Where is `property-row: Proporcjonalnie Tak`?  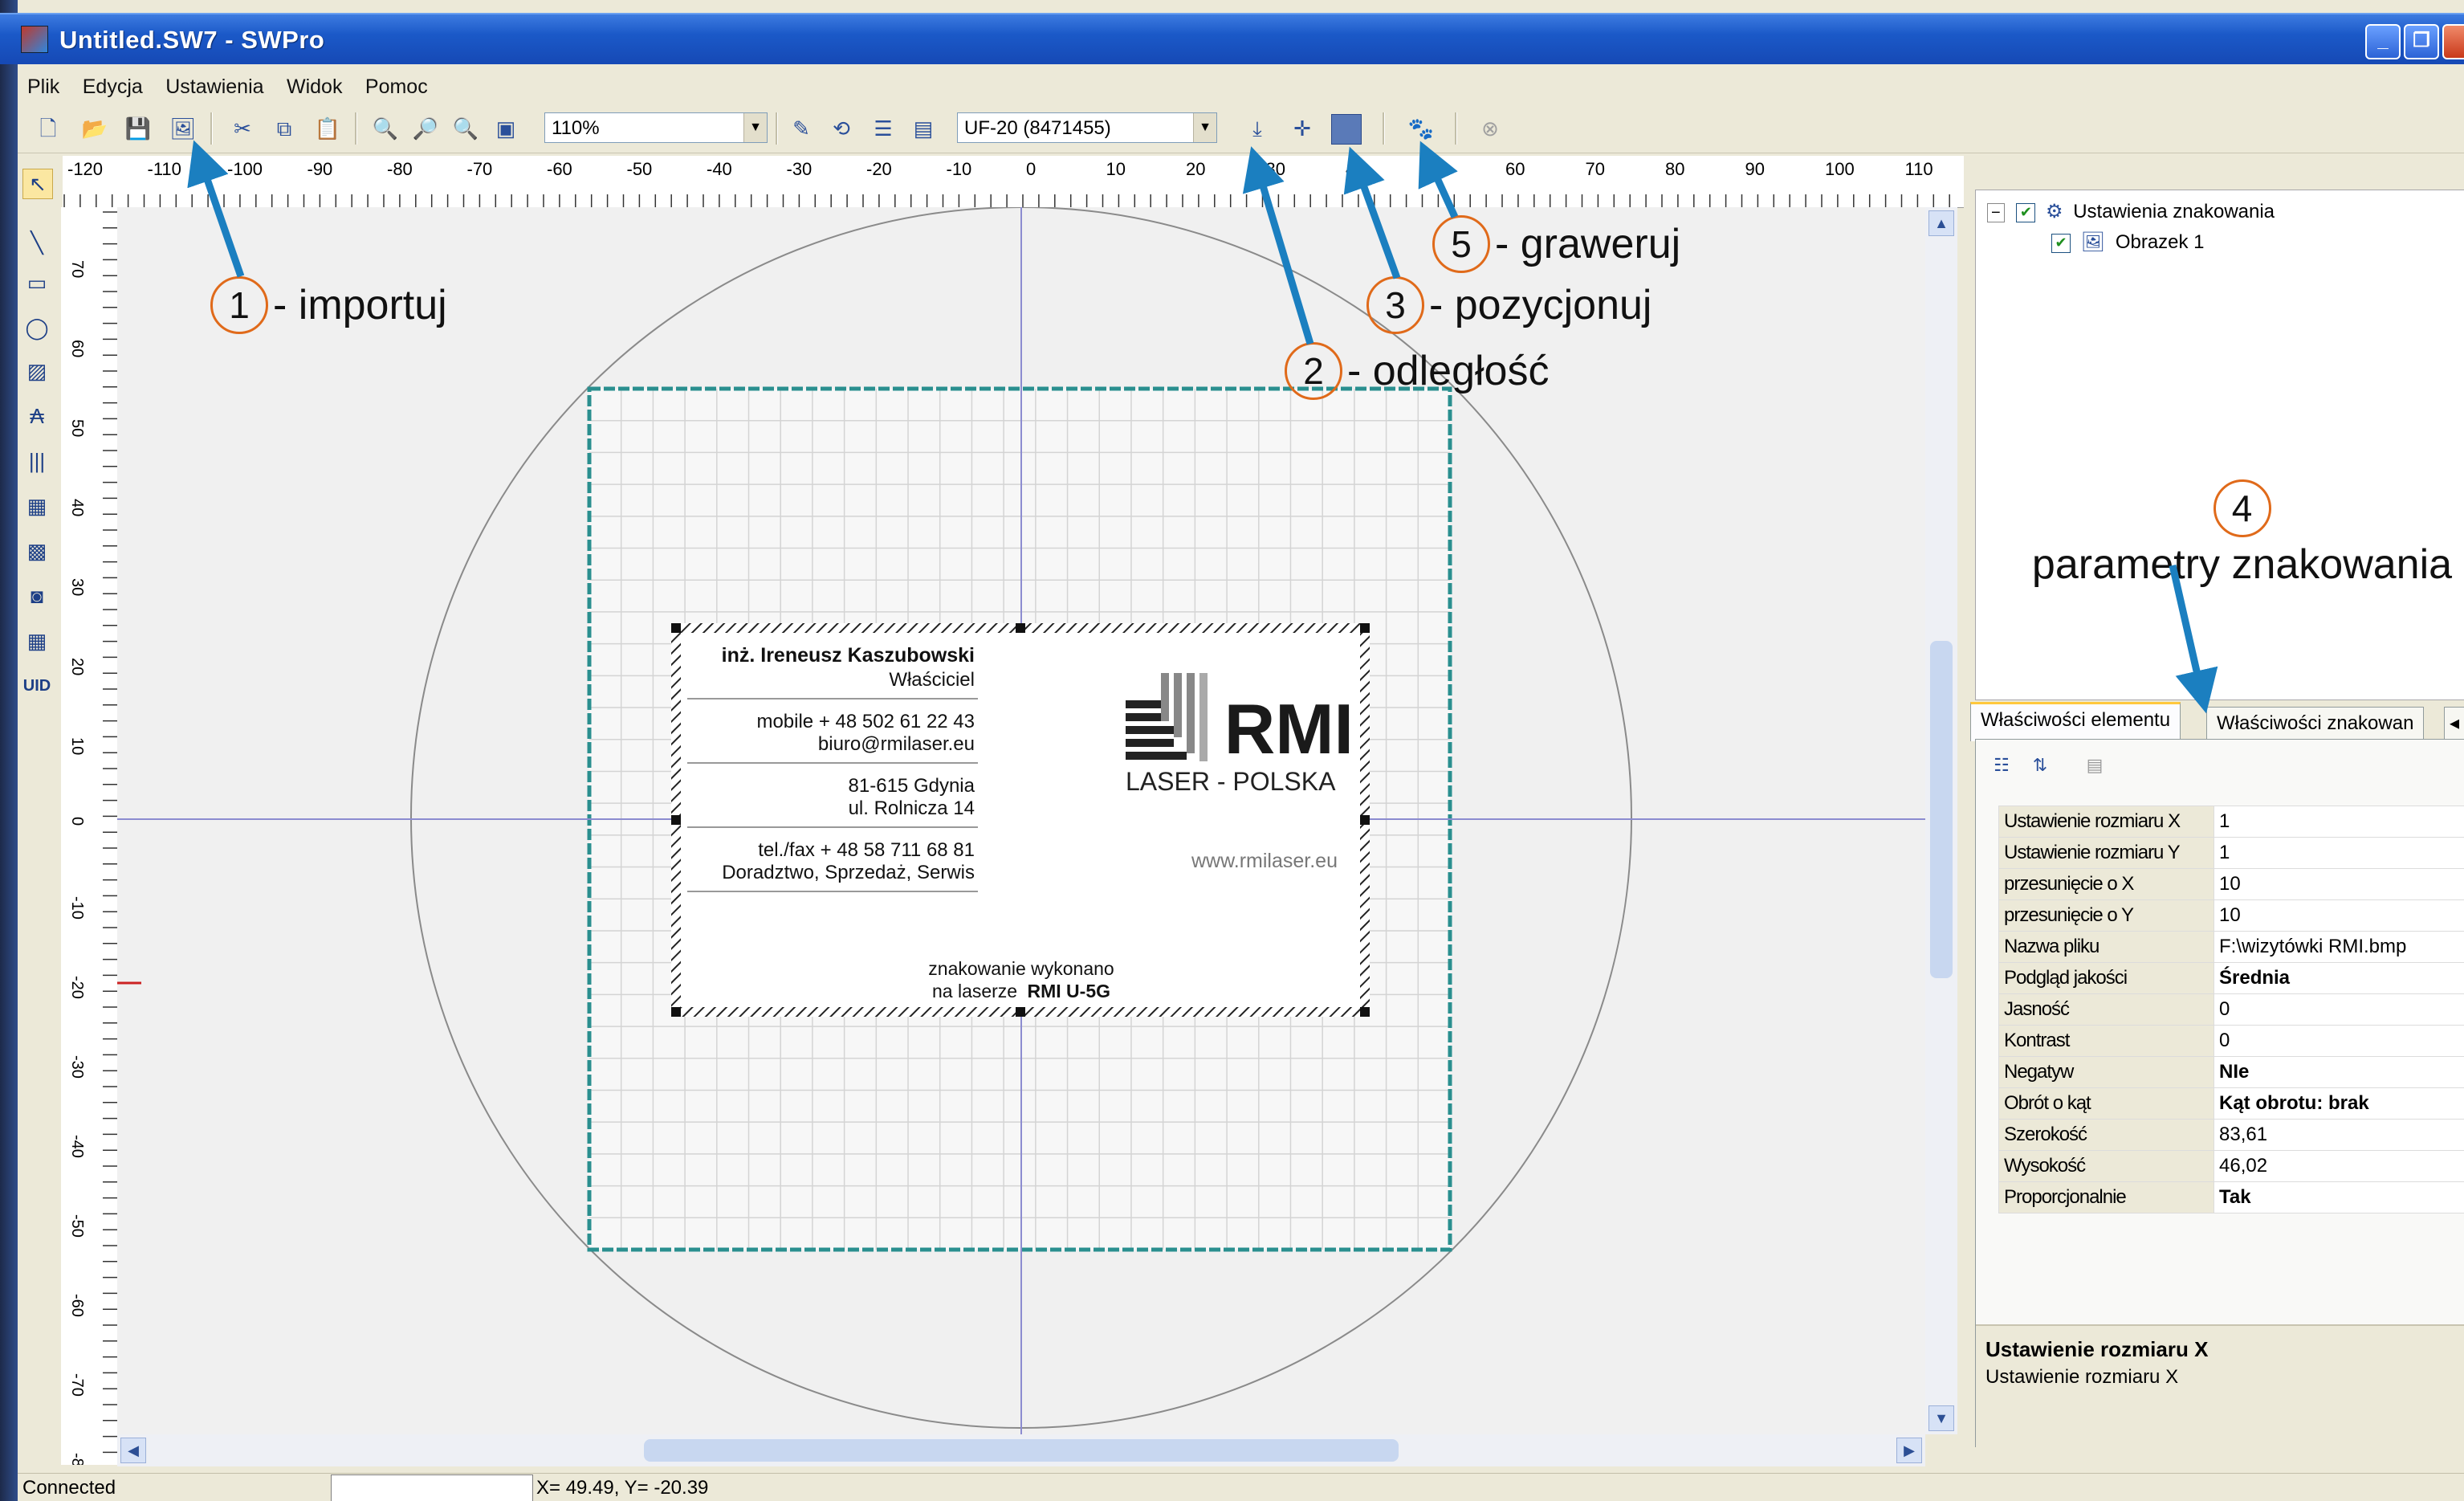
property-row: Proporcjonalnie Tak is located at coordinates (2231, 1197).